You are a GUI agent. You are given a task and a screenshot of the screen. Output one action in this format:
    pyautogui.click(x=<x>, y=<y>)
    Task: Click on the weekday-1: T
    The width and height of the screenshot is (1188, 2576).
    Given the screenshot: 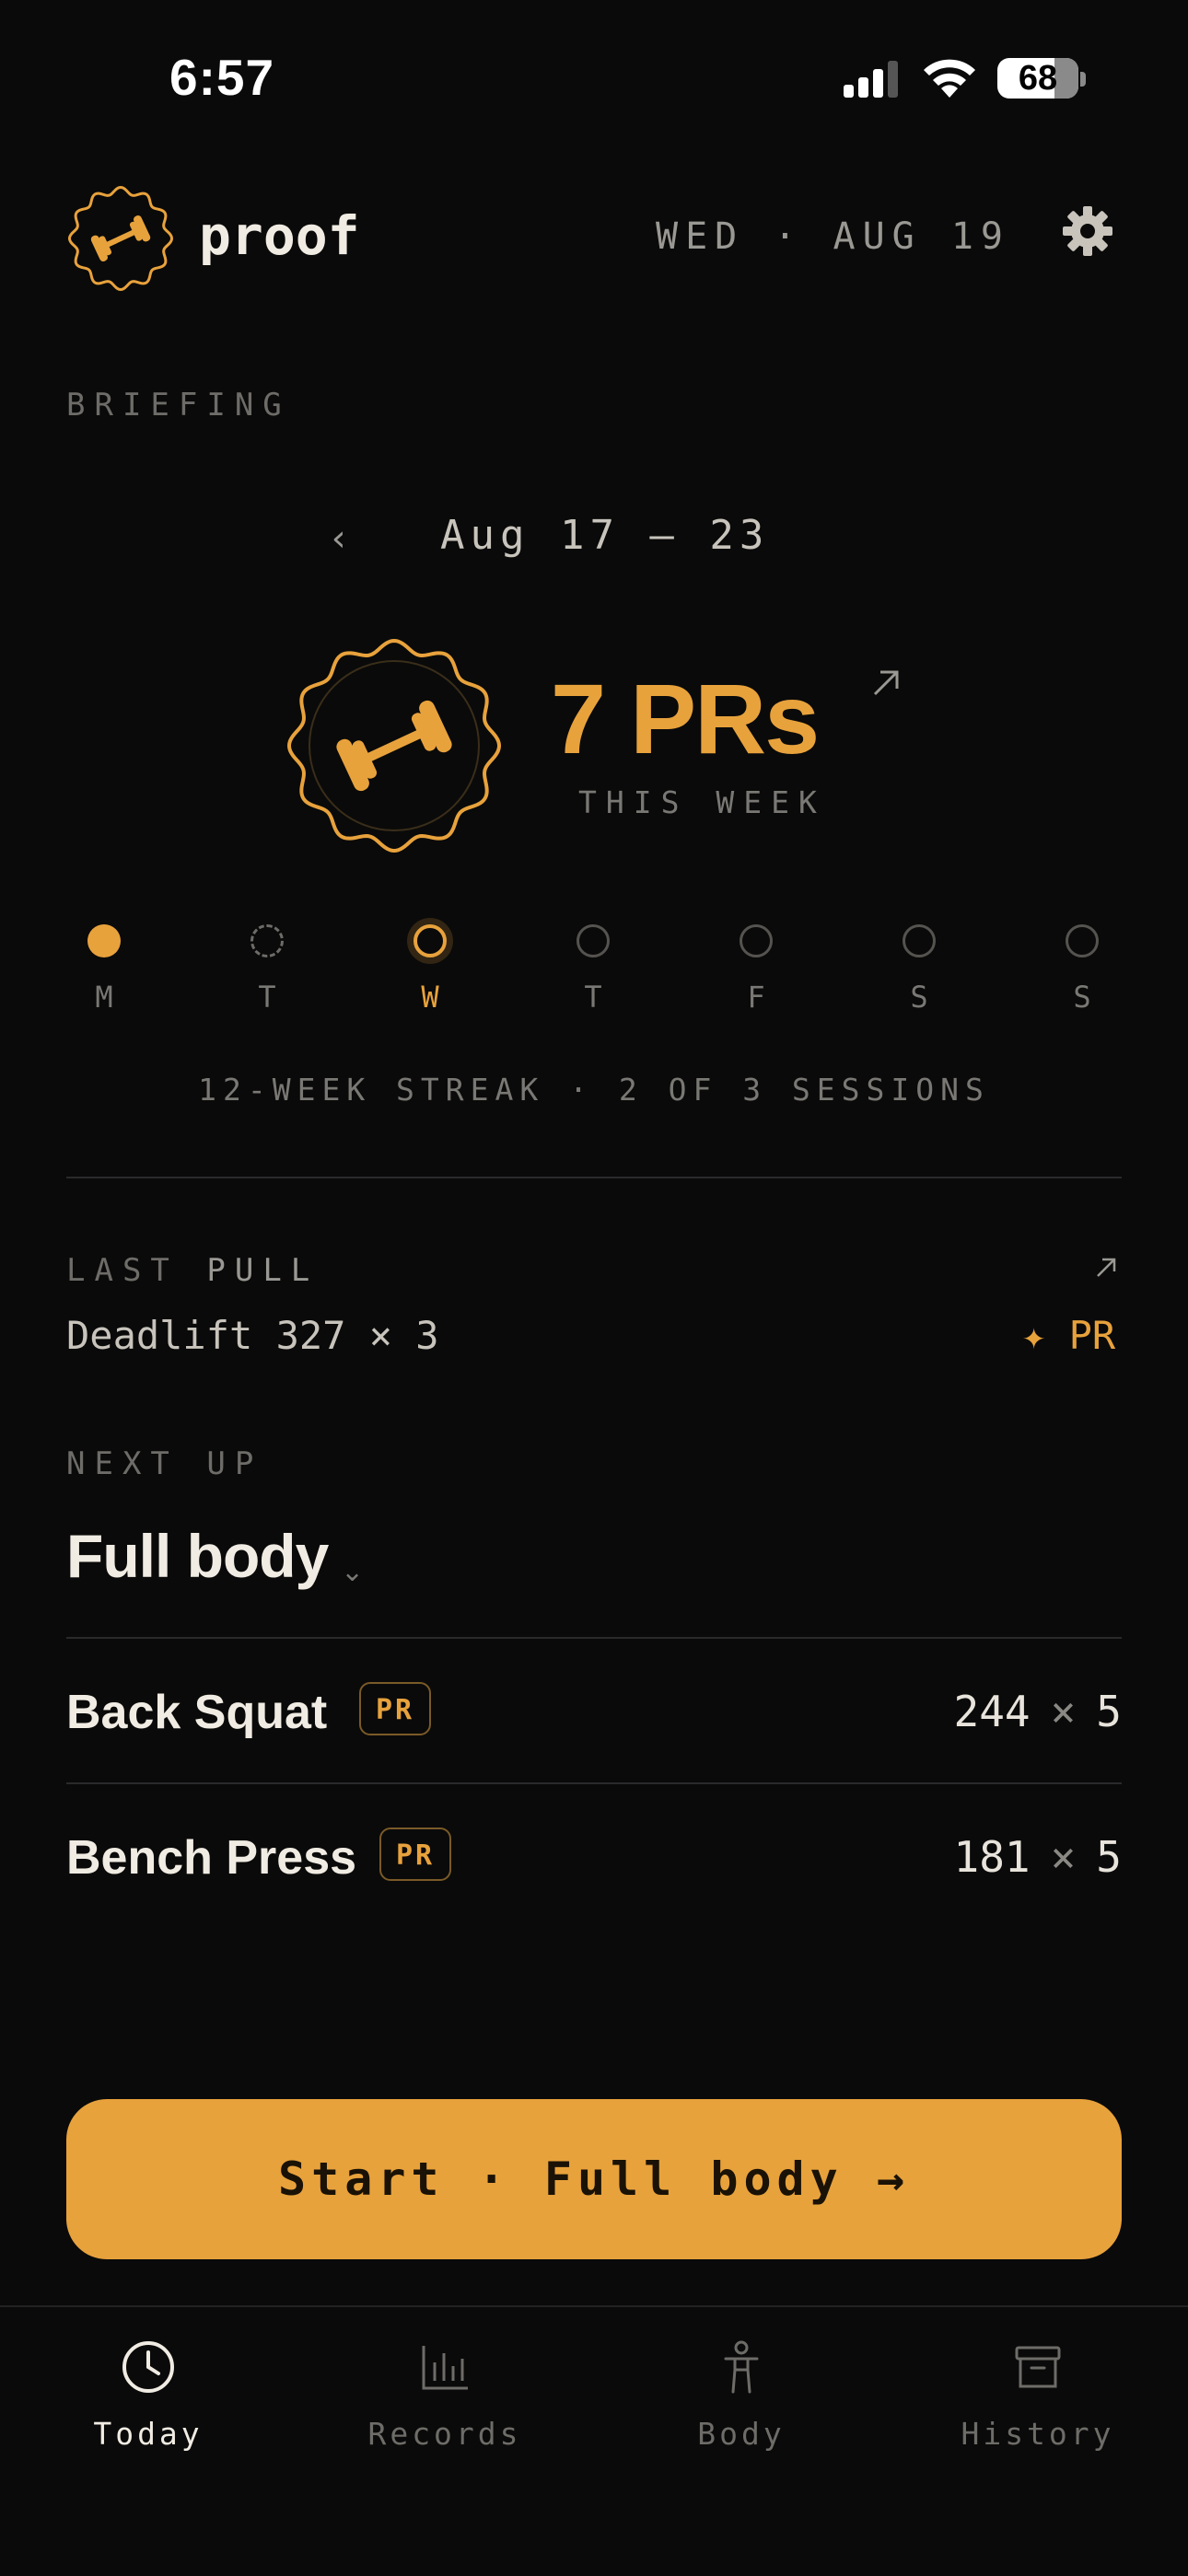 What is the action you would take?
    pyautogui.click(x=267, y=969)
    